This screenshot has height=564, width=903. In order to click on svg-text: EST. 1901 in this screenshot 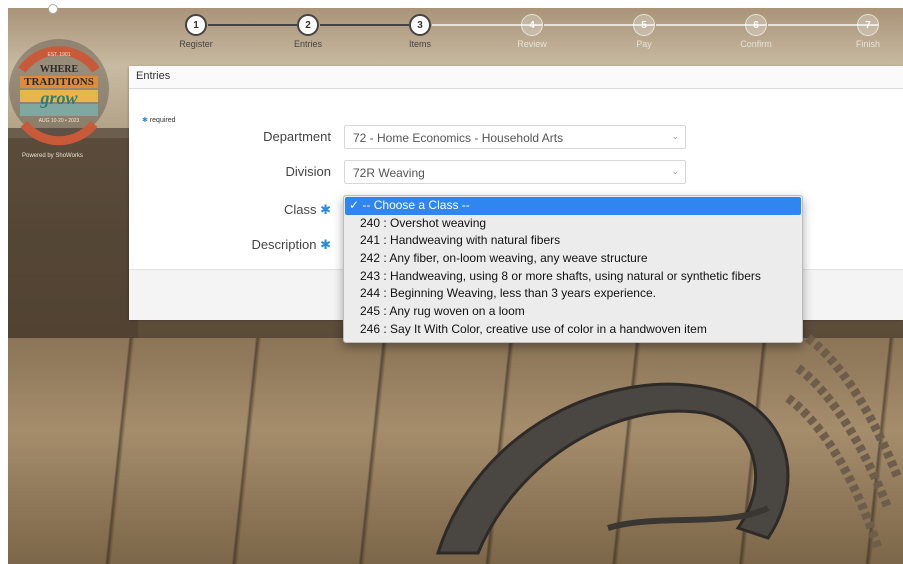, I will do `click(58, 55)`.